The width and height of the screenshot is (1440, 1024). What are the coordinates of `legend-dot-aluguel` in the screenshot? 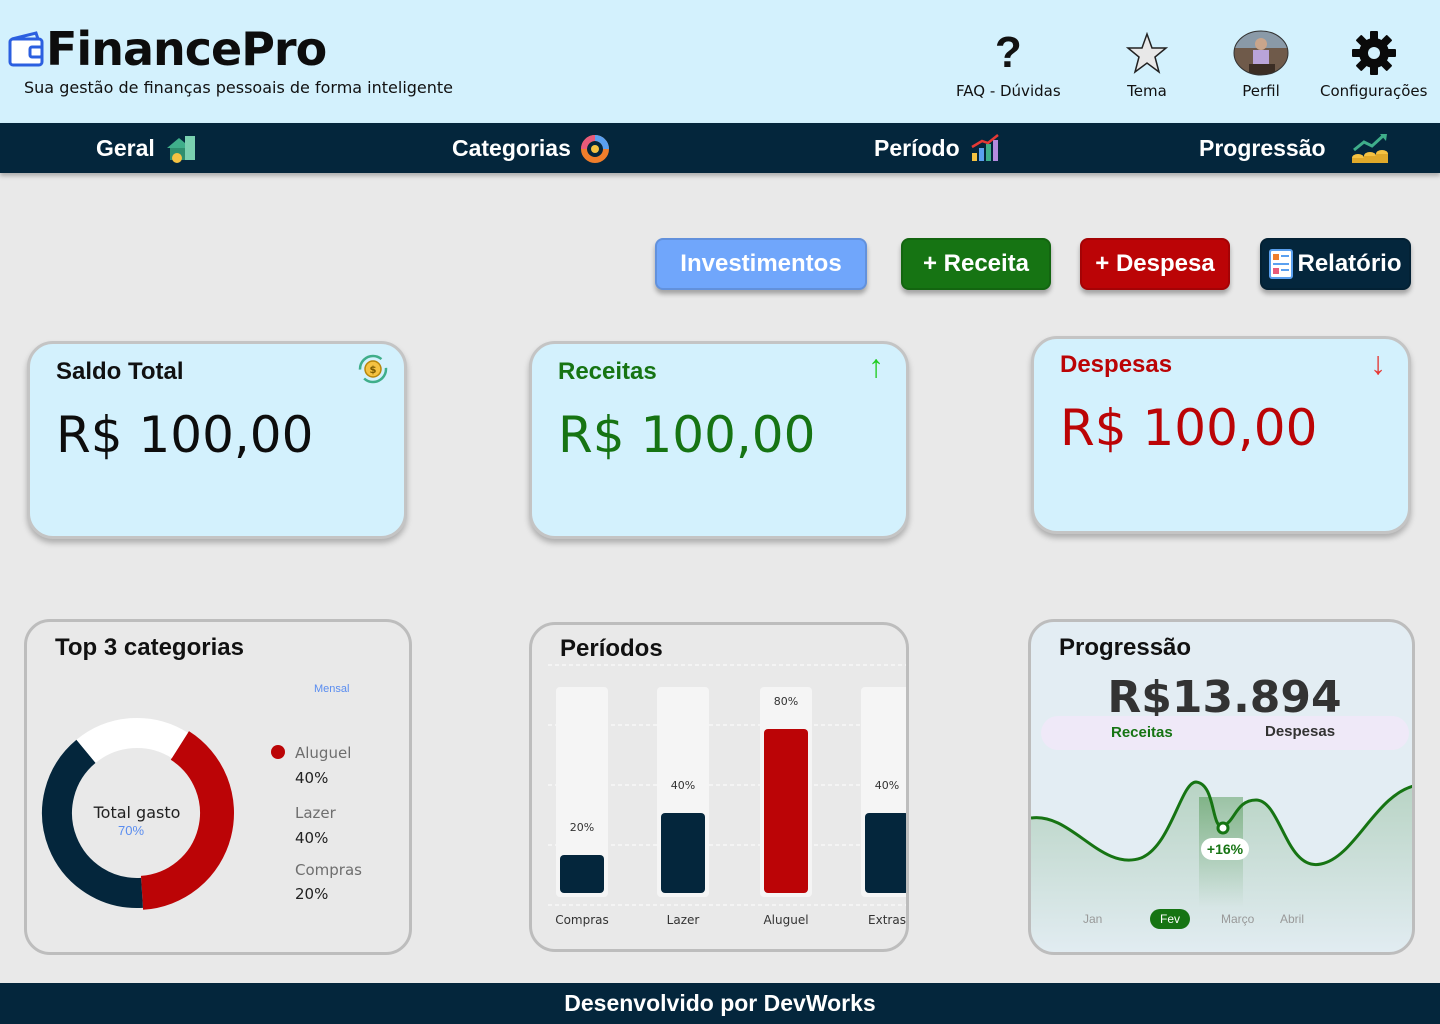 It's located at (278, 752).